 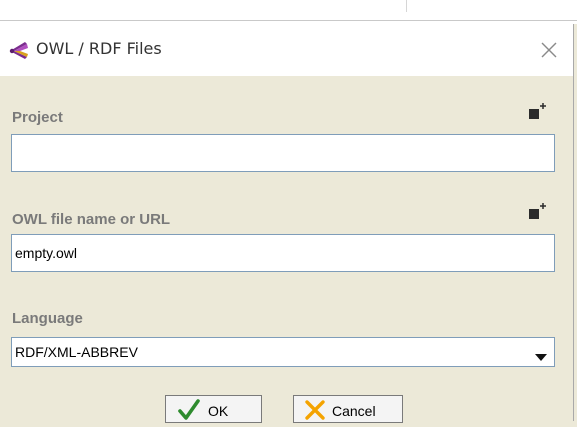 I want to click on dialog-title: OWL / RDF Files, so click(x=99, y=48).